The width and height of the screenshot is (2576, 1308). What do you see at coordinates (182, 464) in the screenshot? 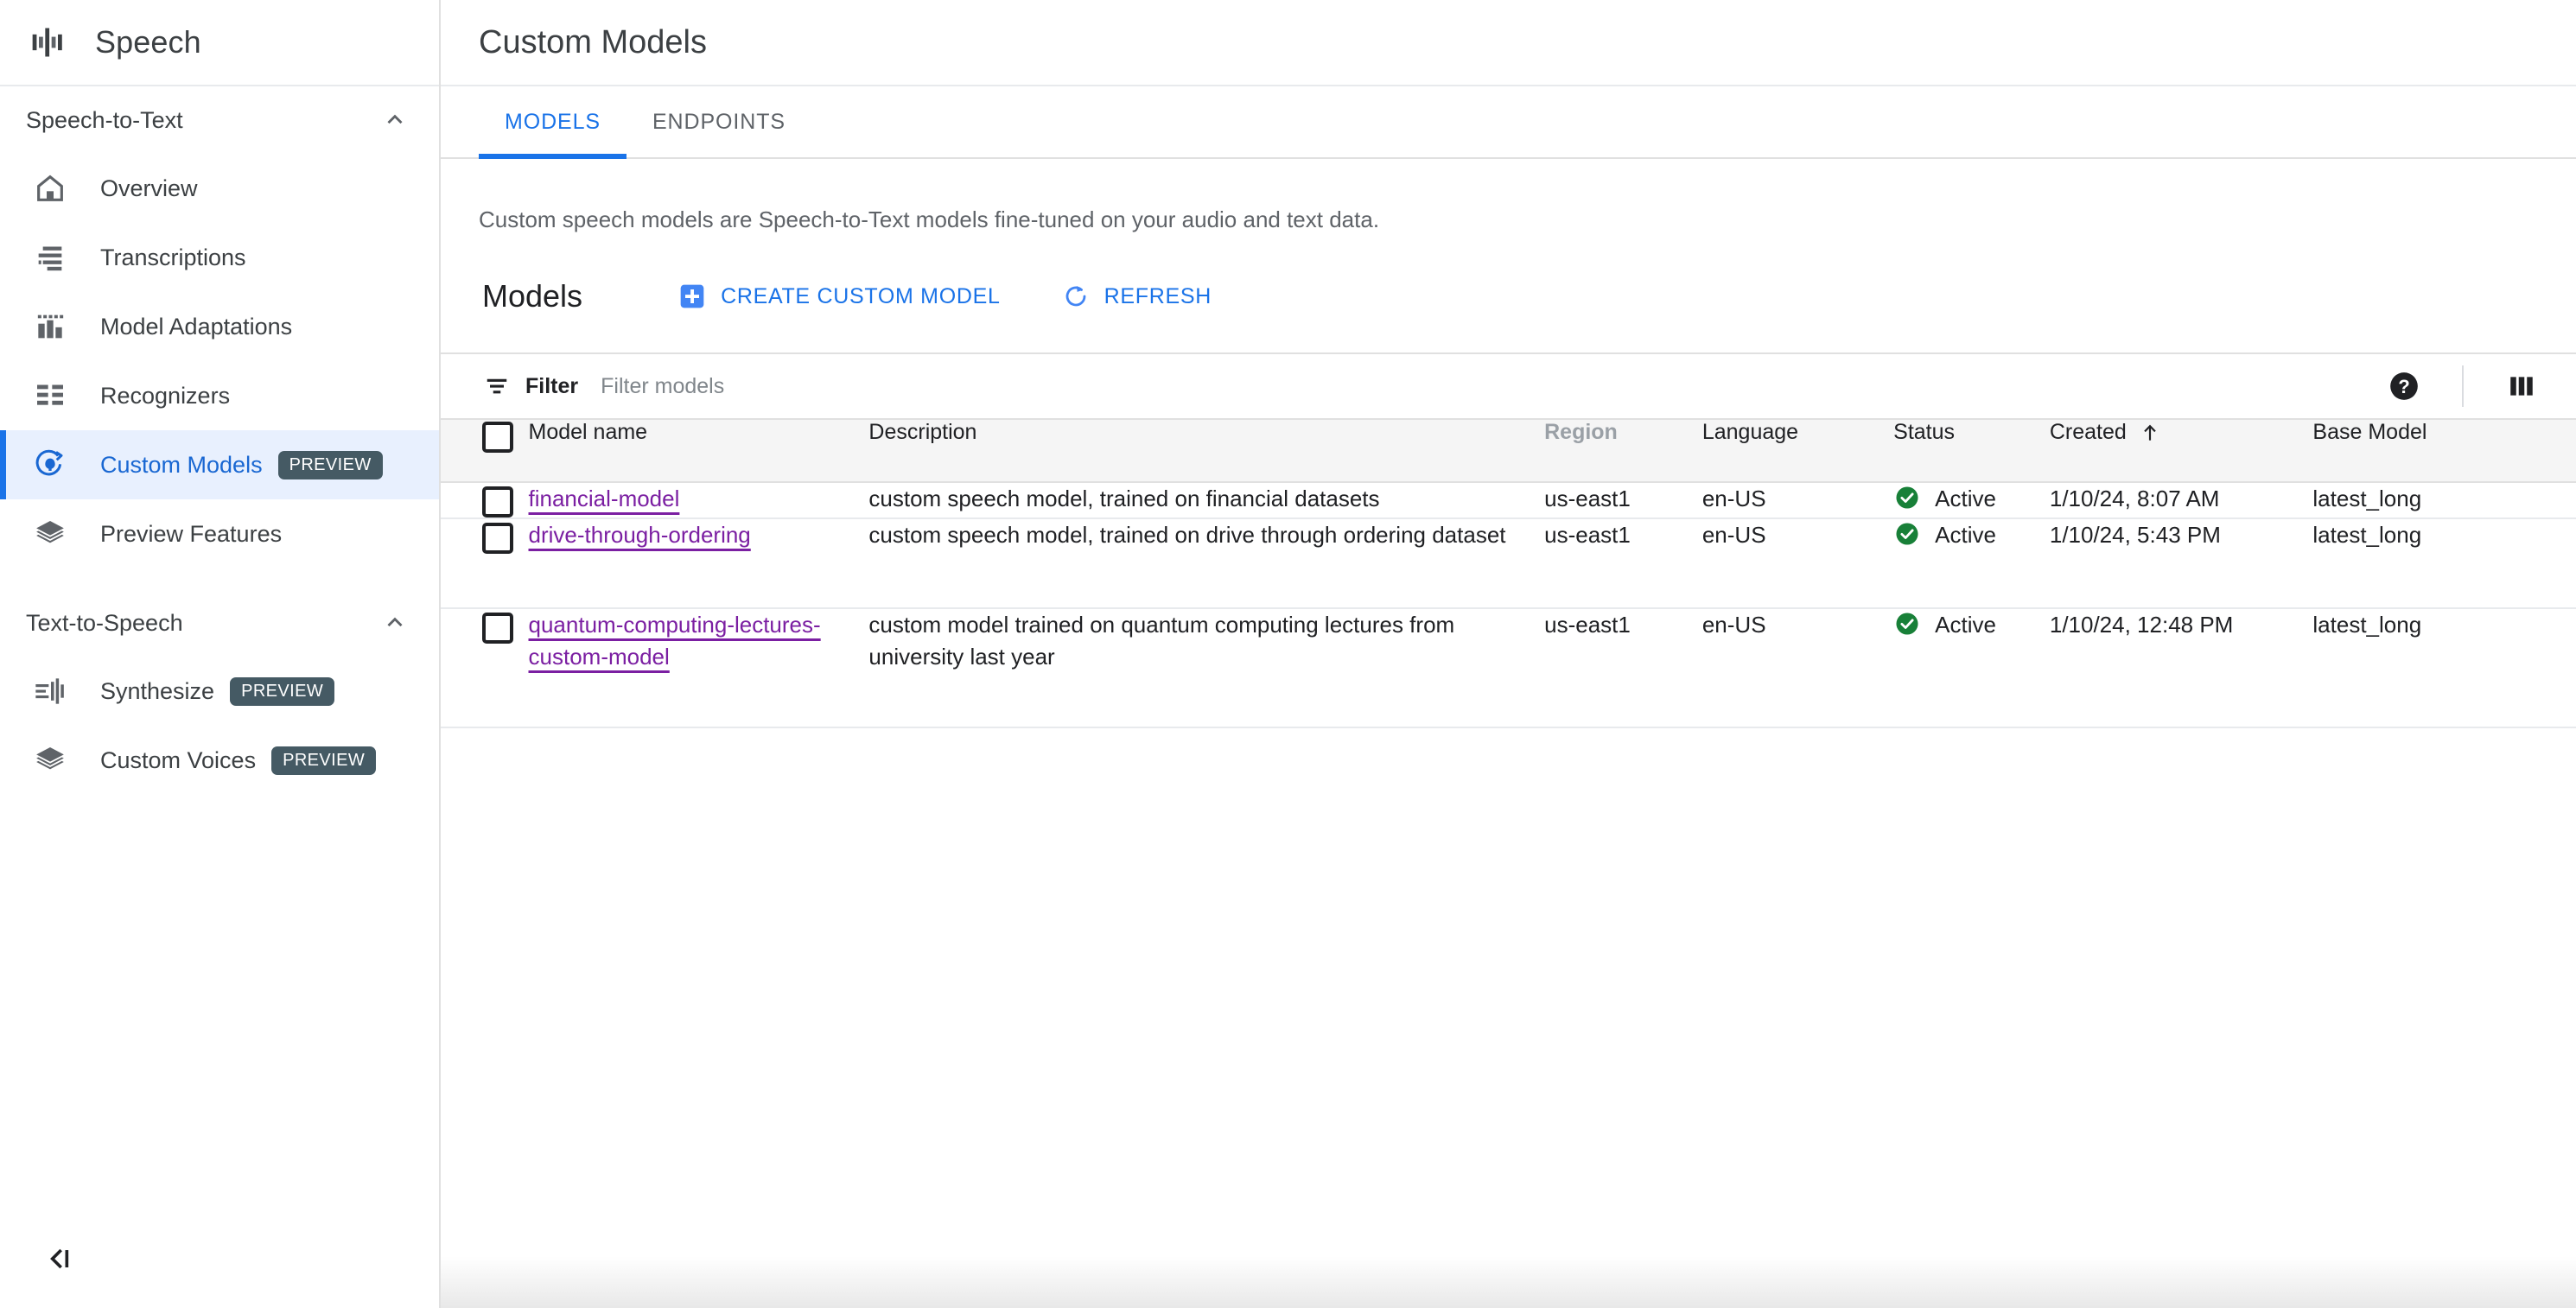
I see `sidebar-item-label: Custom Models` at bounding box center [182, 464].